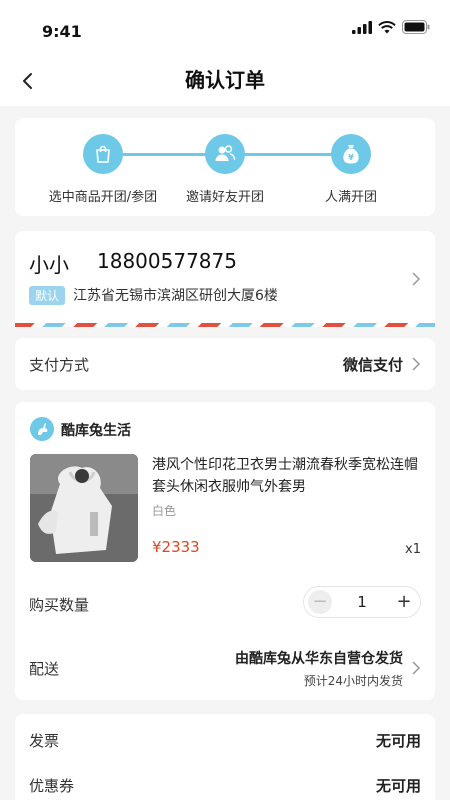 The width and height of the screenshot is (450, 800). What do you see at coordinates (398, 741) in the screenshot?
I see `invoice-value: 无可用` at bounding box center [398, 741].